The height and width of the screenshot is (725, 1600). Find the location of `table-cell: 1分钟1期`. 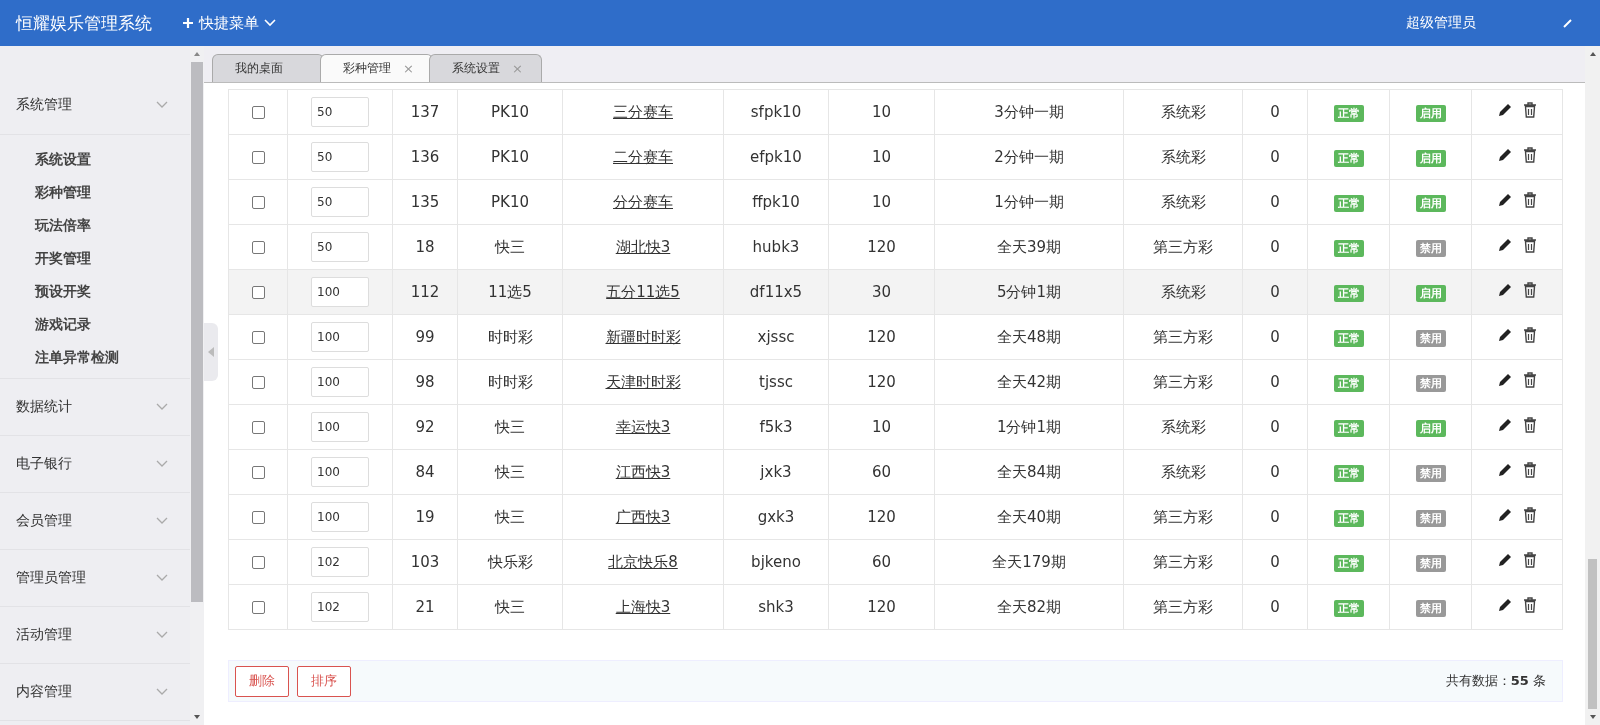

table-cell: 1分钟1期 is located at coordinates (1029, 426).